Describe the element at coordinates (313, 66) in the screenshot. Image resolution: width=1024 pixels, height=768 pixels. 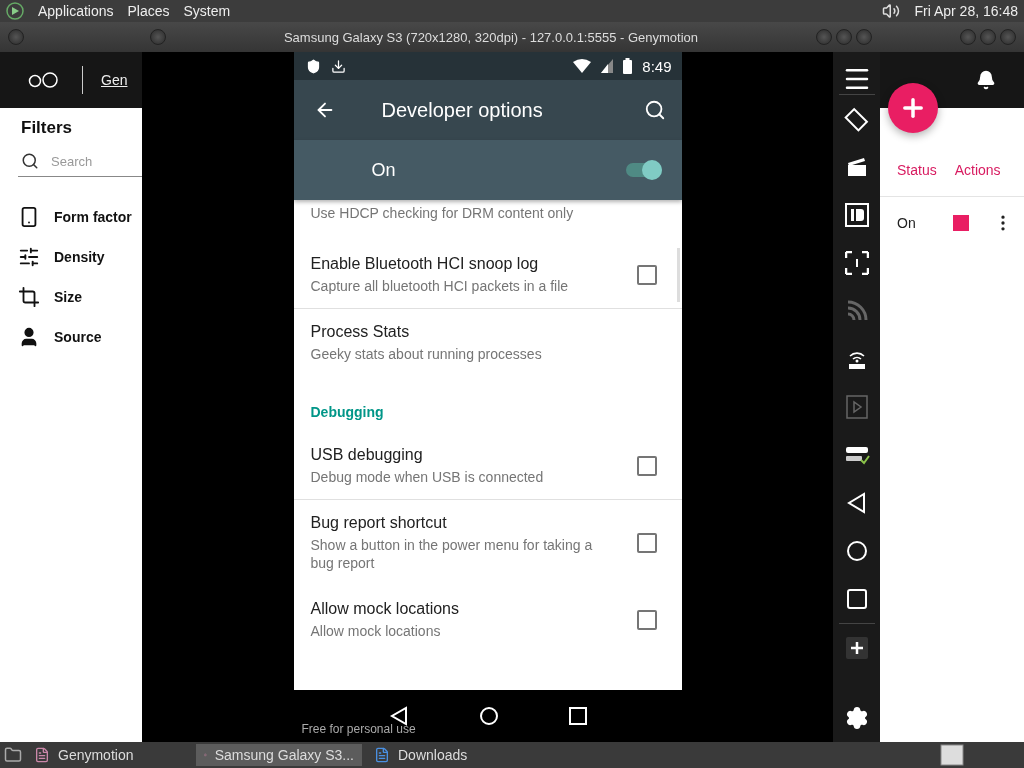
I see `shield-icon` at that location.